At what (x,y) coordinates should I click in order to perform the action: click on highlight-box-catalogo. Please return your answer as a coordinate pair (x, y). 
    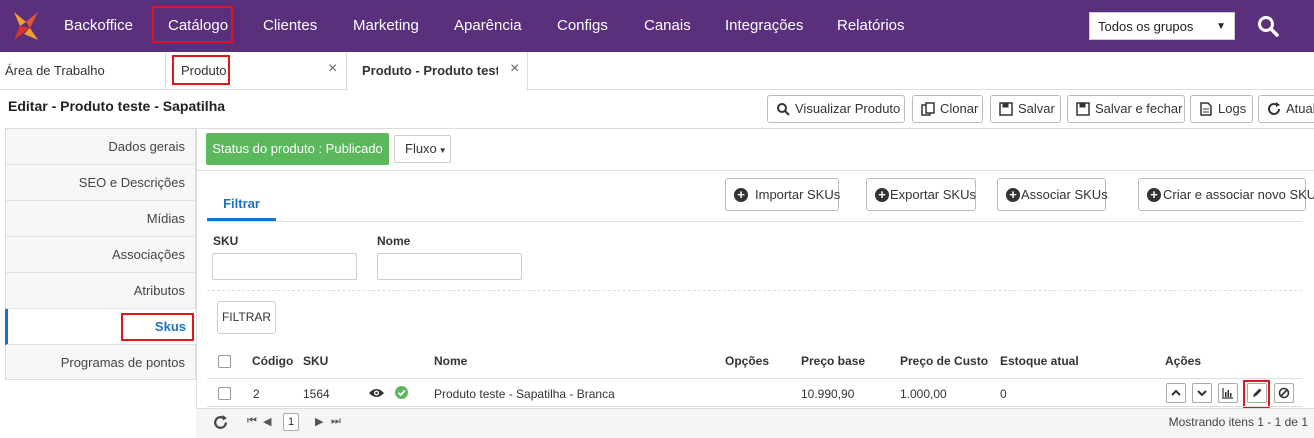
    Looking at the image, I should click on (192, 24).